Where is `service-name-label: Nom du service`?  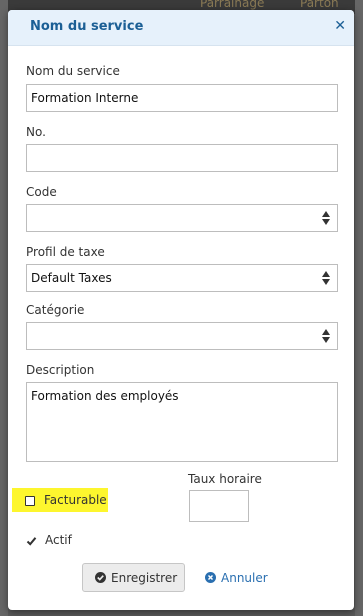 service-name-label: Nom du service is located at coordinates (73, 71).